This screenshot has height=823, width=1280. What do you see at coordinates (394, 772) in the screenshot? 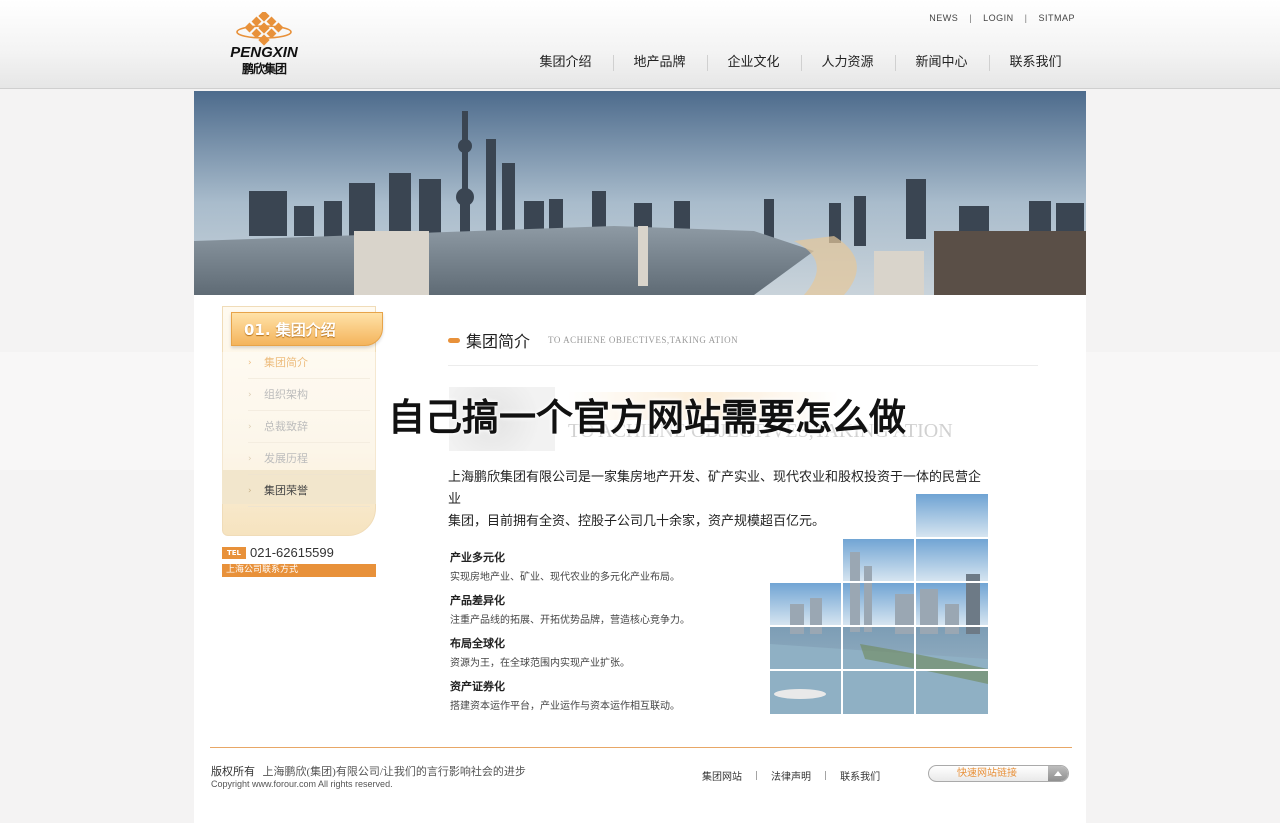
I see `company-name: 上海鹏欣(集团)有限公司/让我们的言行影响社会的进步` at bounding box center [394, 772].